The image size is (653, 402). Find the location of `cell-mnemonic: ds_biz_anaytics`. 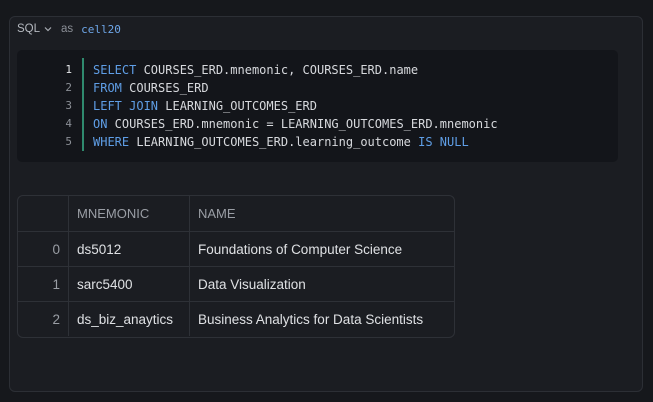

cell-mnemonic: ds_biz_anaytics is located at coordinates (129, 318).